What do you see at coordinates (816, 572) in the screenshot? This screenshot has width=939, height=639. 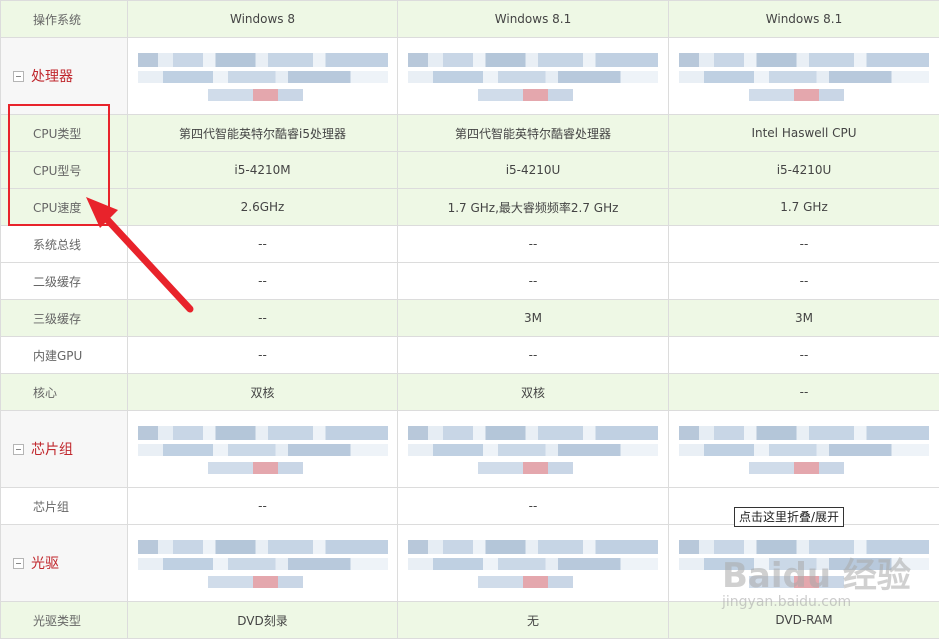 I see `baidu-watermark: Baidu 经验` at bounding box center [816, 572].